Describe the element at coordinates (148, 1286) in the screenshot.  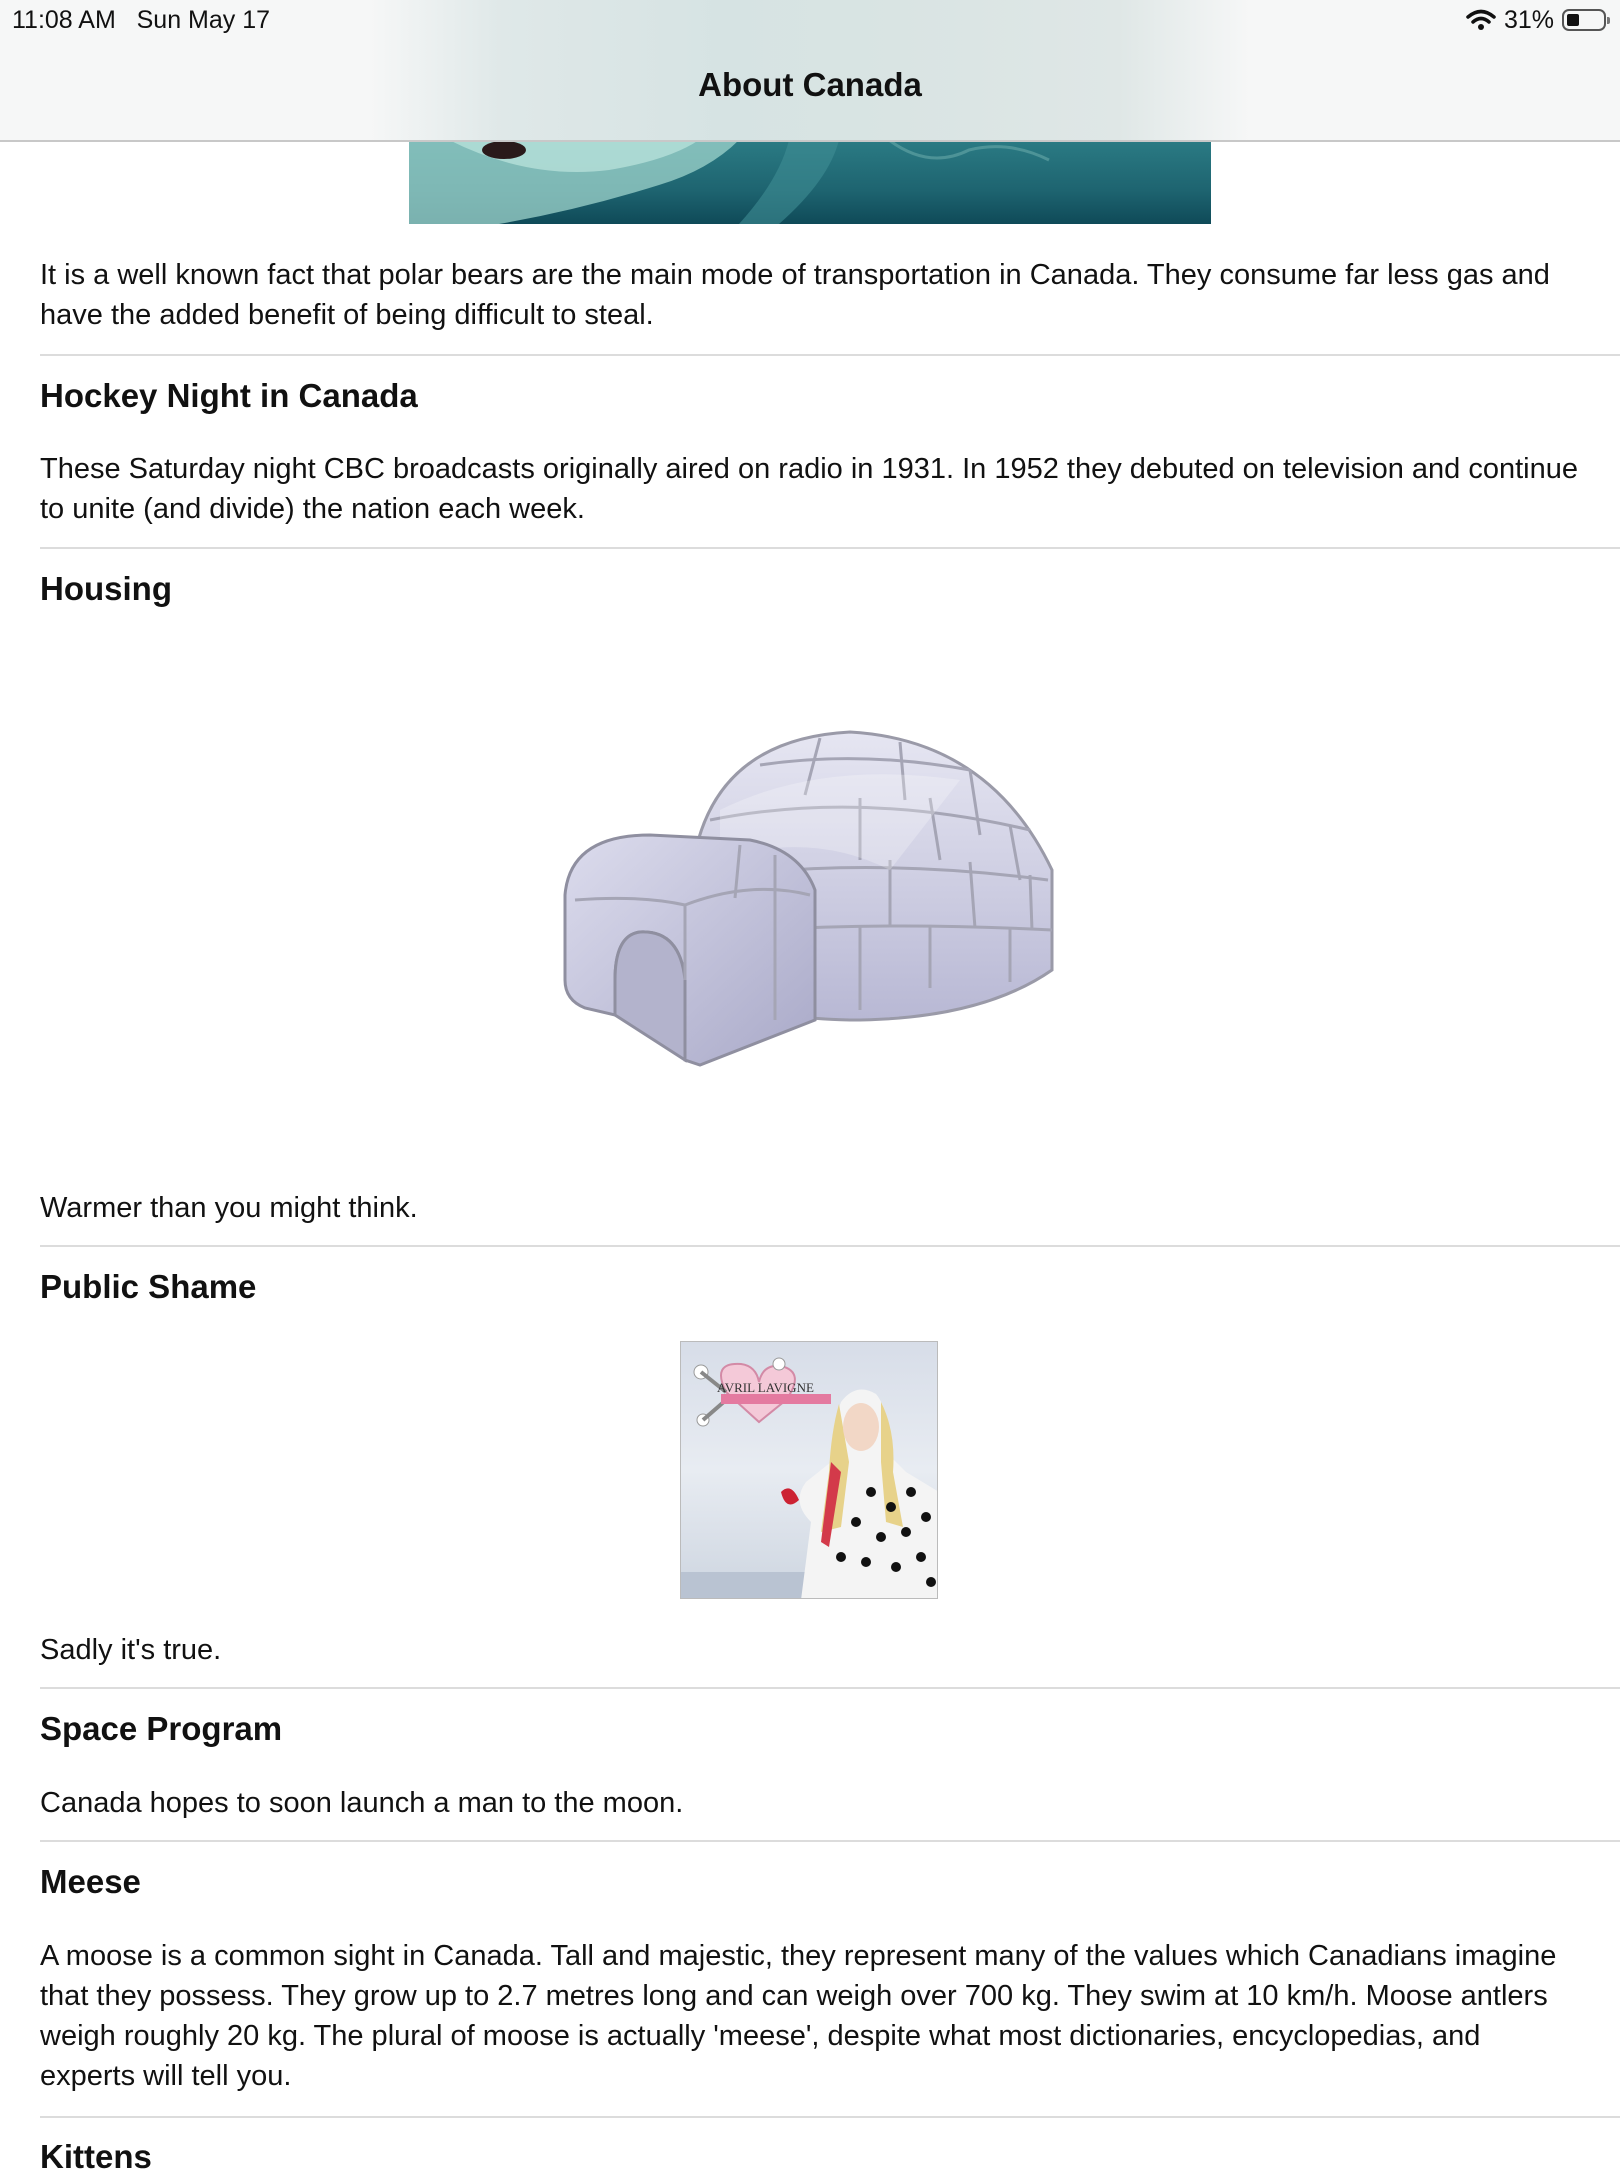
I see `public-shame-heading: Public Shame` at that location.